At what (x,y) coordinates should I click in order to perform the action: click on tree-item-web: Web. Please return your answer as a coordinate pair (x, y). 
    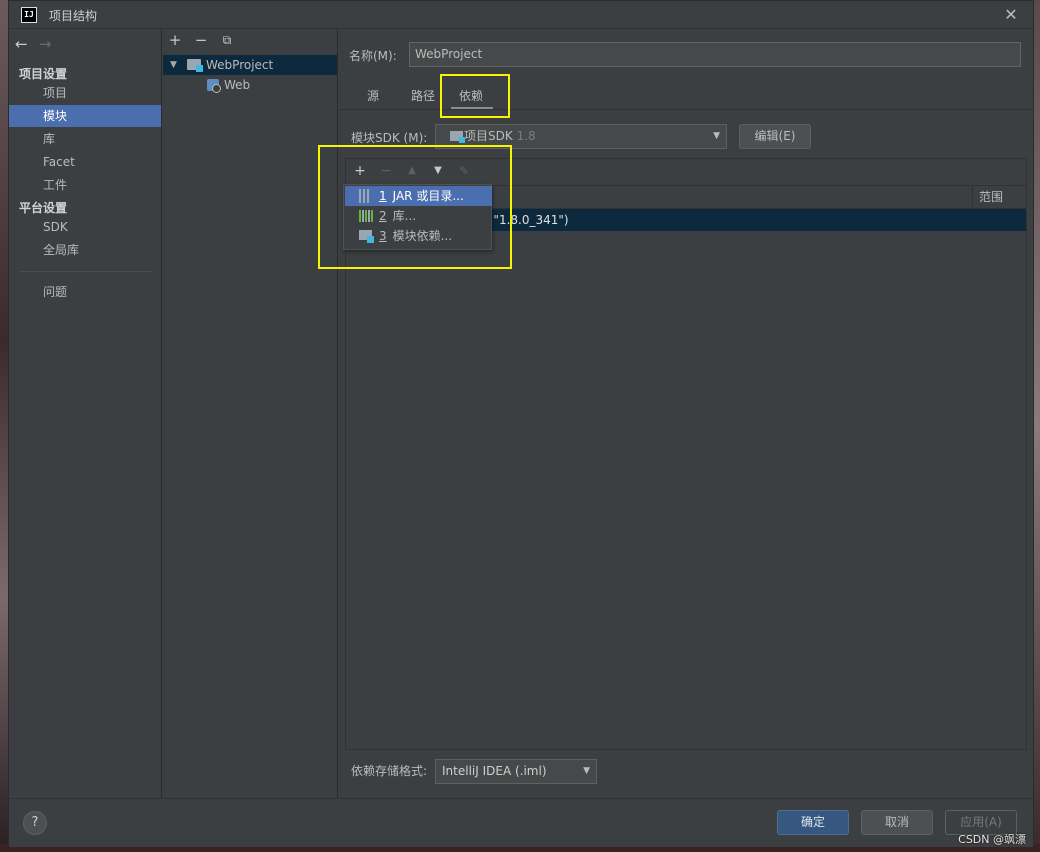
    Looking at the image, I should click on (250, 85).